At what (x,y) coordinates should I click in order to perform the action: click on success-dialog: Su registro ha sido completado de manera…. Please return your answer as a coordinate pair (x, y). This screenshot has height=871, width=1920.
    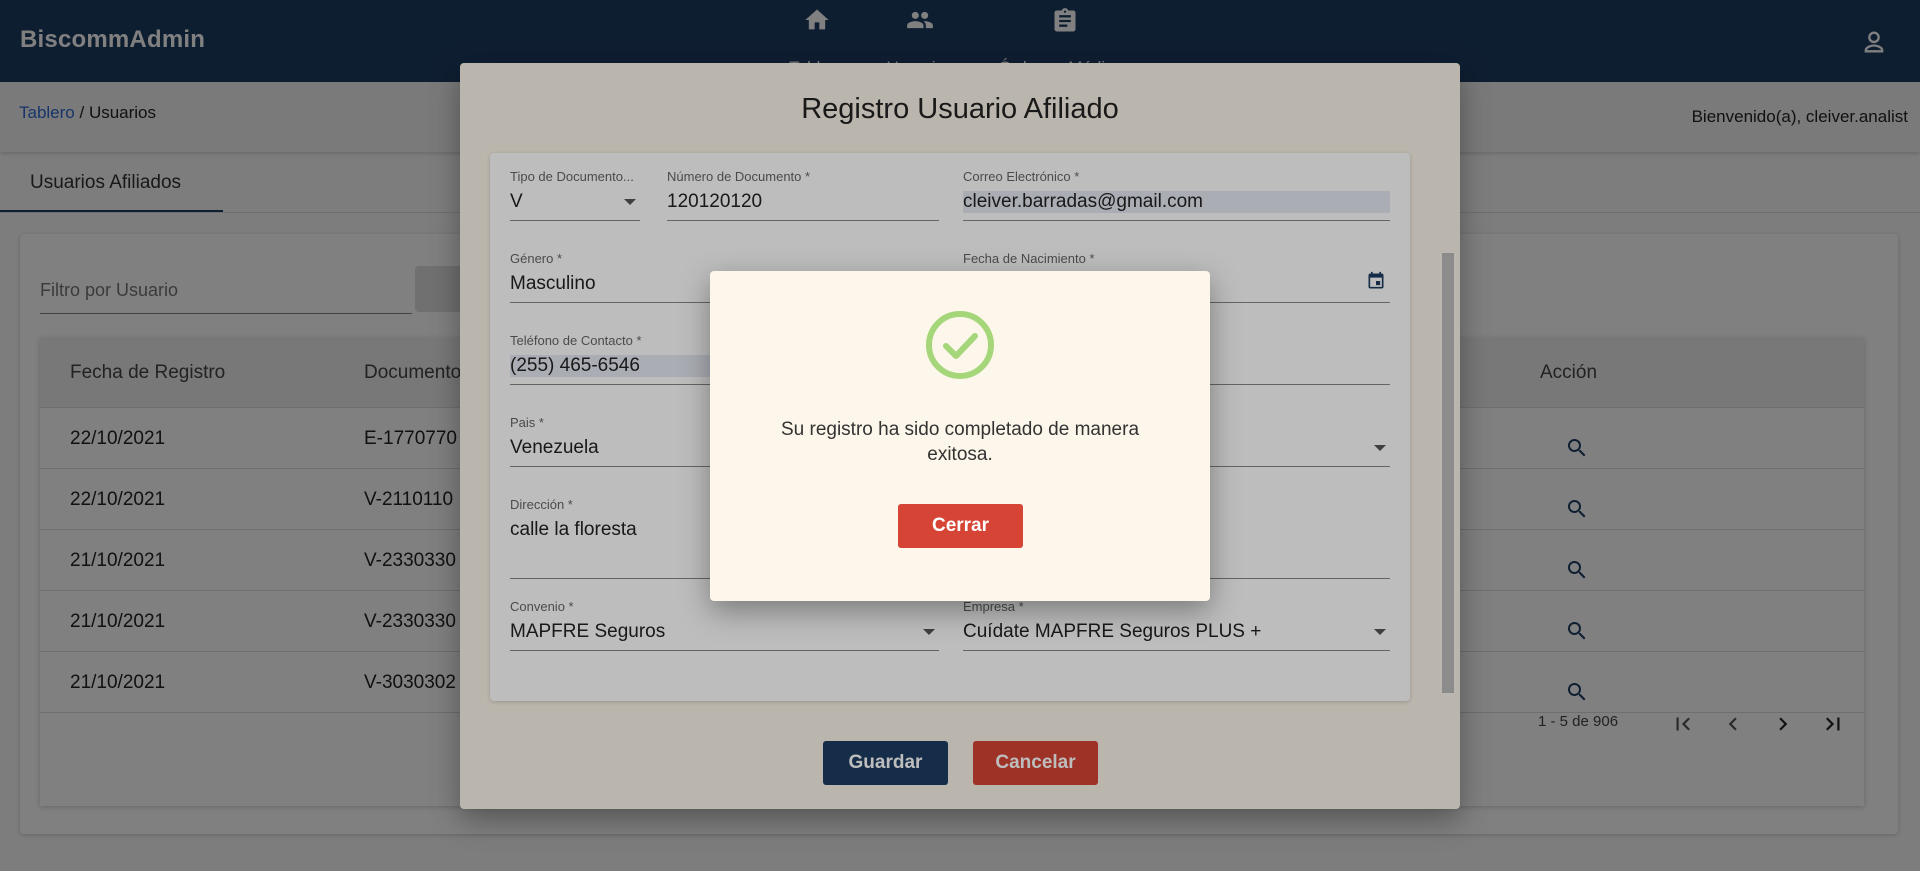
    Looking at the image, I should click on (960, 436).